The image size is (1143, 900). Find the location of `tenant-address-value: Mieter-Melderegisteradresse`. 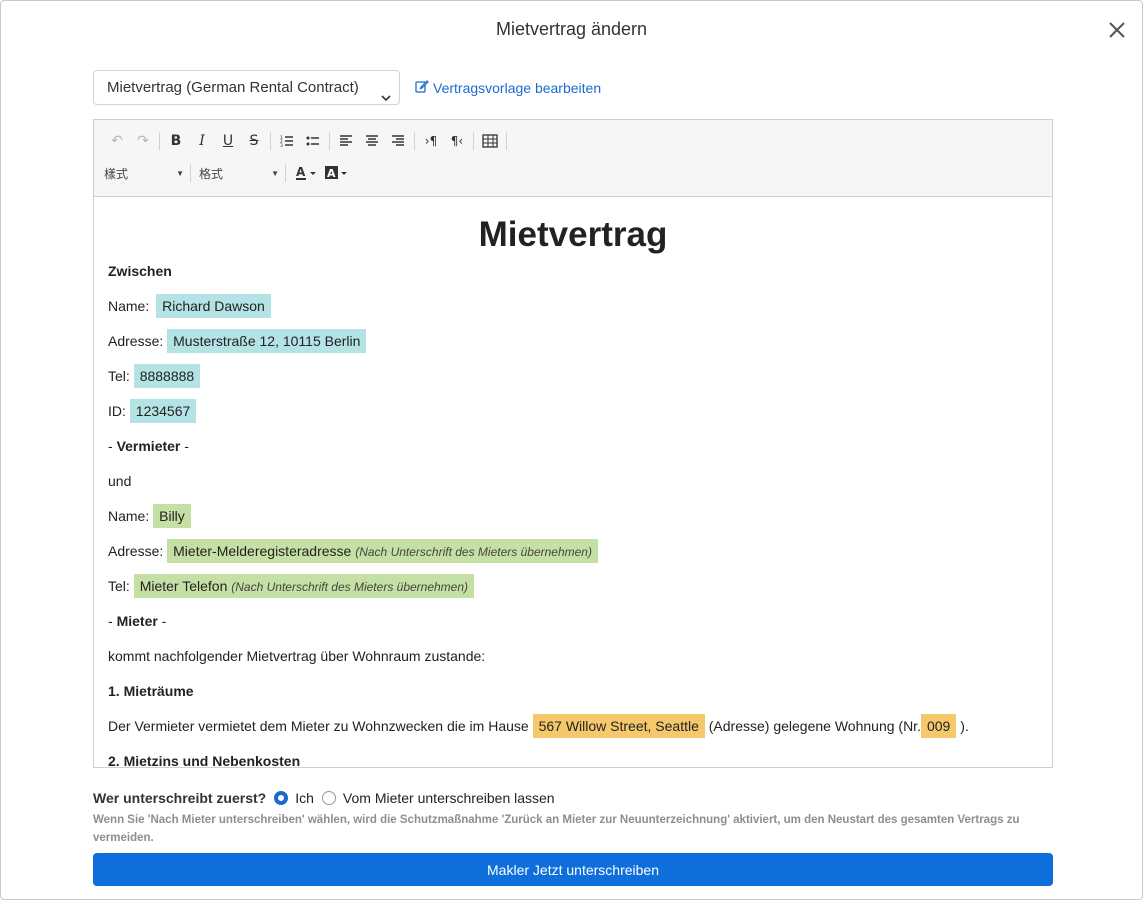

tenant-address-value: Mieter-Melderegisteradresse is located at coordinates (262, 551).